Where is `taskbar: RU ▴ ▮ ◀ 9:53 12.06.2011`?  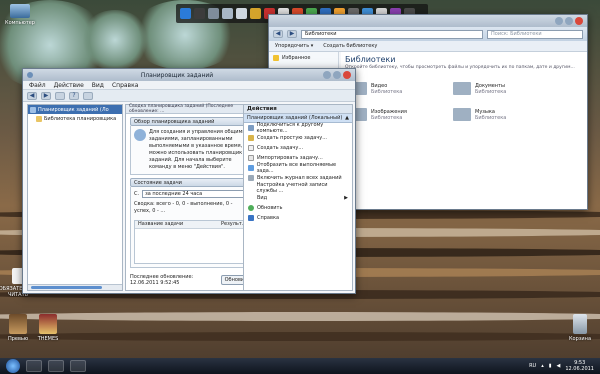
taskbar: RU ▴ ▮ ◀ 9:53 12.06.2011 is located at coordinates (300, 366).